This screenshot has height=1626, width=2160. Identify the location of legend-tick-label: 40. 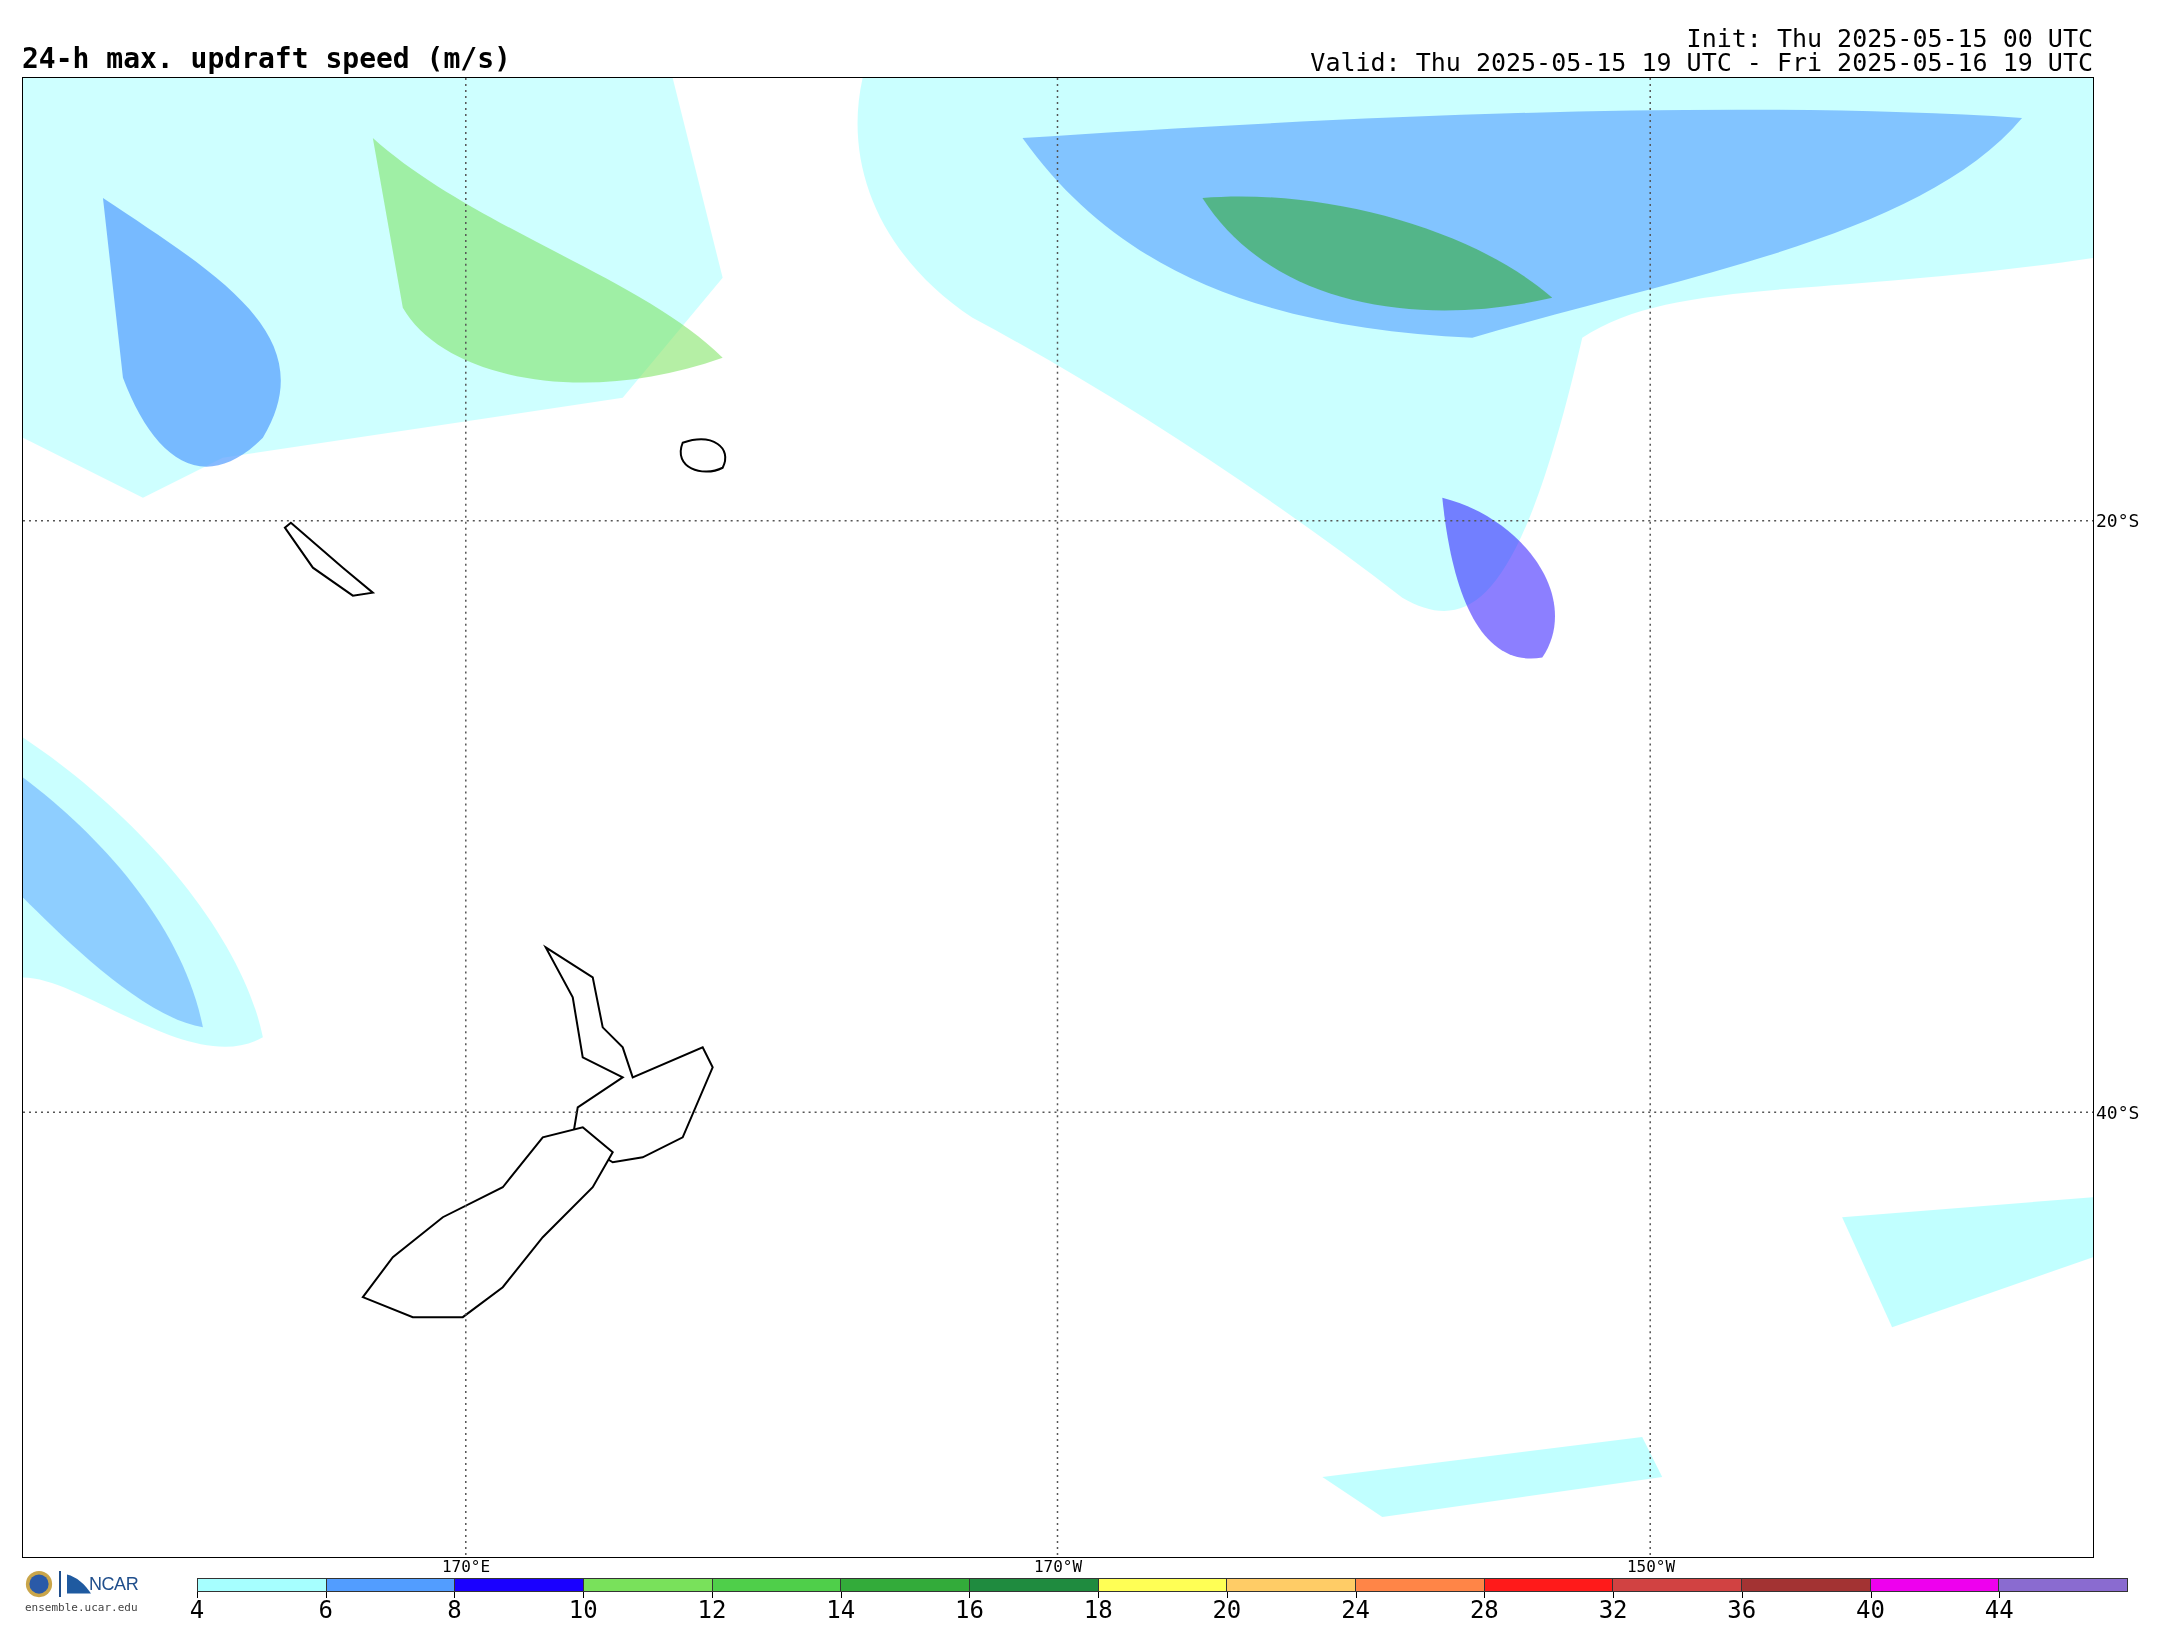
(1870, 1610).